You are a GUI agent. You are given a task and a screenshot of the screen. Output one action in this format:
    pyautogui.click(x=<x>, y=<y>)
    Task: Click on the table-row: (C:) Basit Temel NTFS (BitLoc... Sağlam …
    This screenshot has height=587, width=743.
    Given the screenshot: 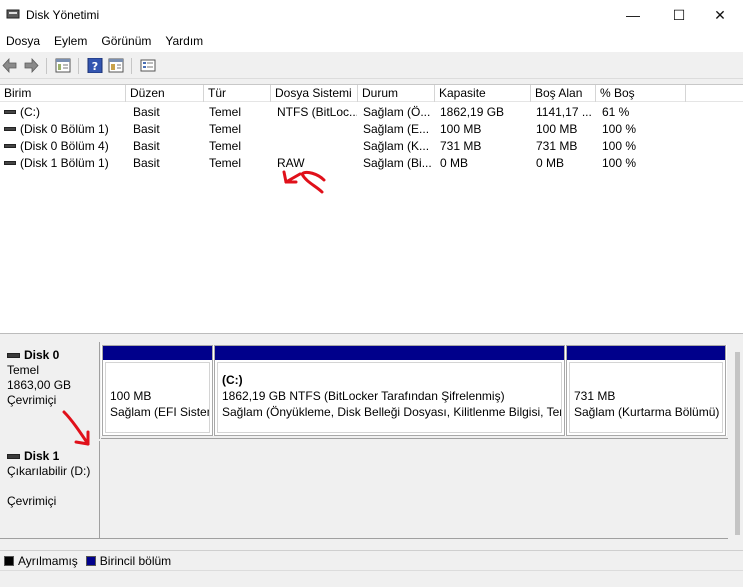 What is the action you would take?
    pyautogui.click(x=371, y=112)
    